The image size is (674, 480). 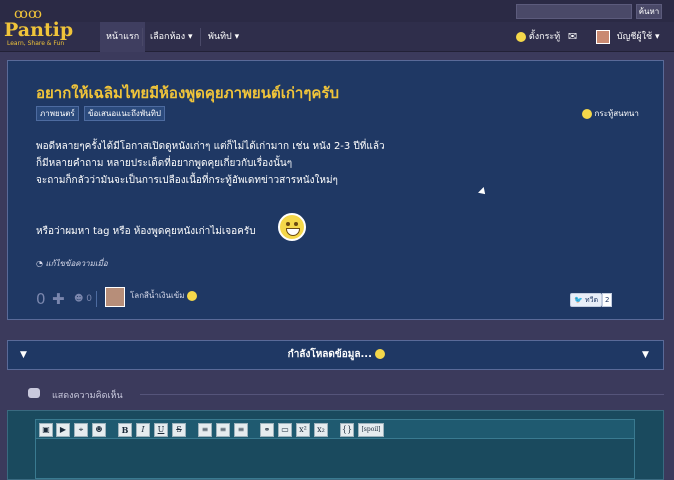 What do you see at coordinates (292, 227) in the screenshot?
I see `grin-emoji-icon` at bounding box center [292, 227].